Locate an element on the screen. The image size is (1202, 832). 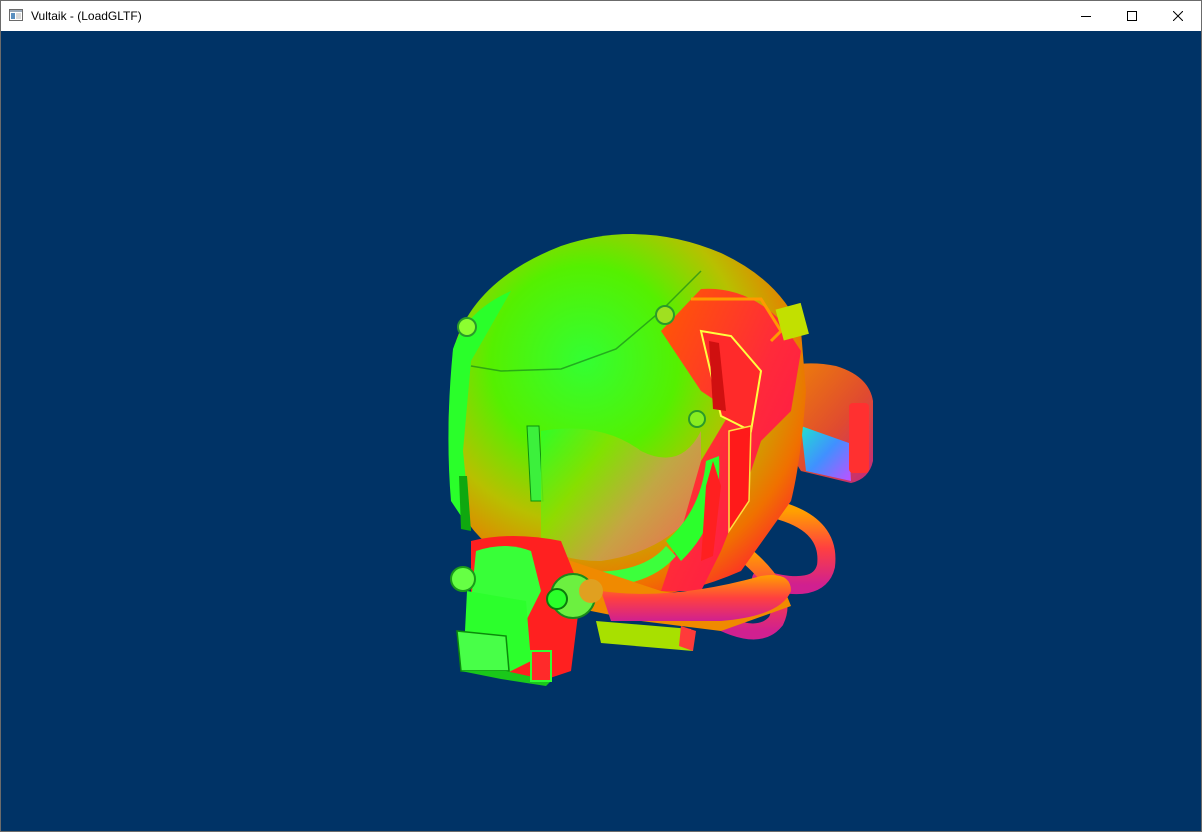
minimize-icon is located at coordinates (1086, 16).